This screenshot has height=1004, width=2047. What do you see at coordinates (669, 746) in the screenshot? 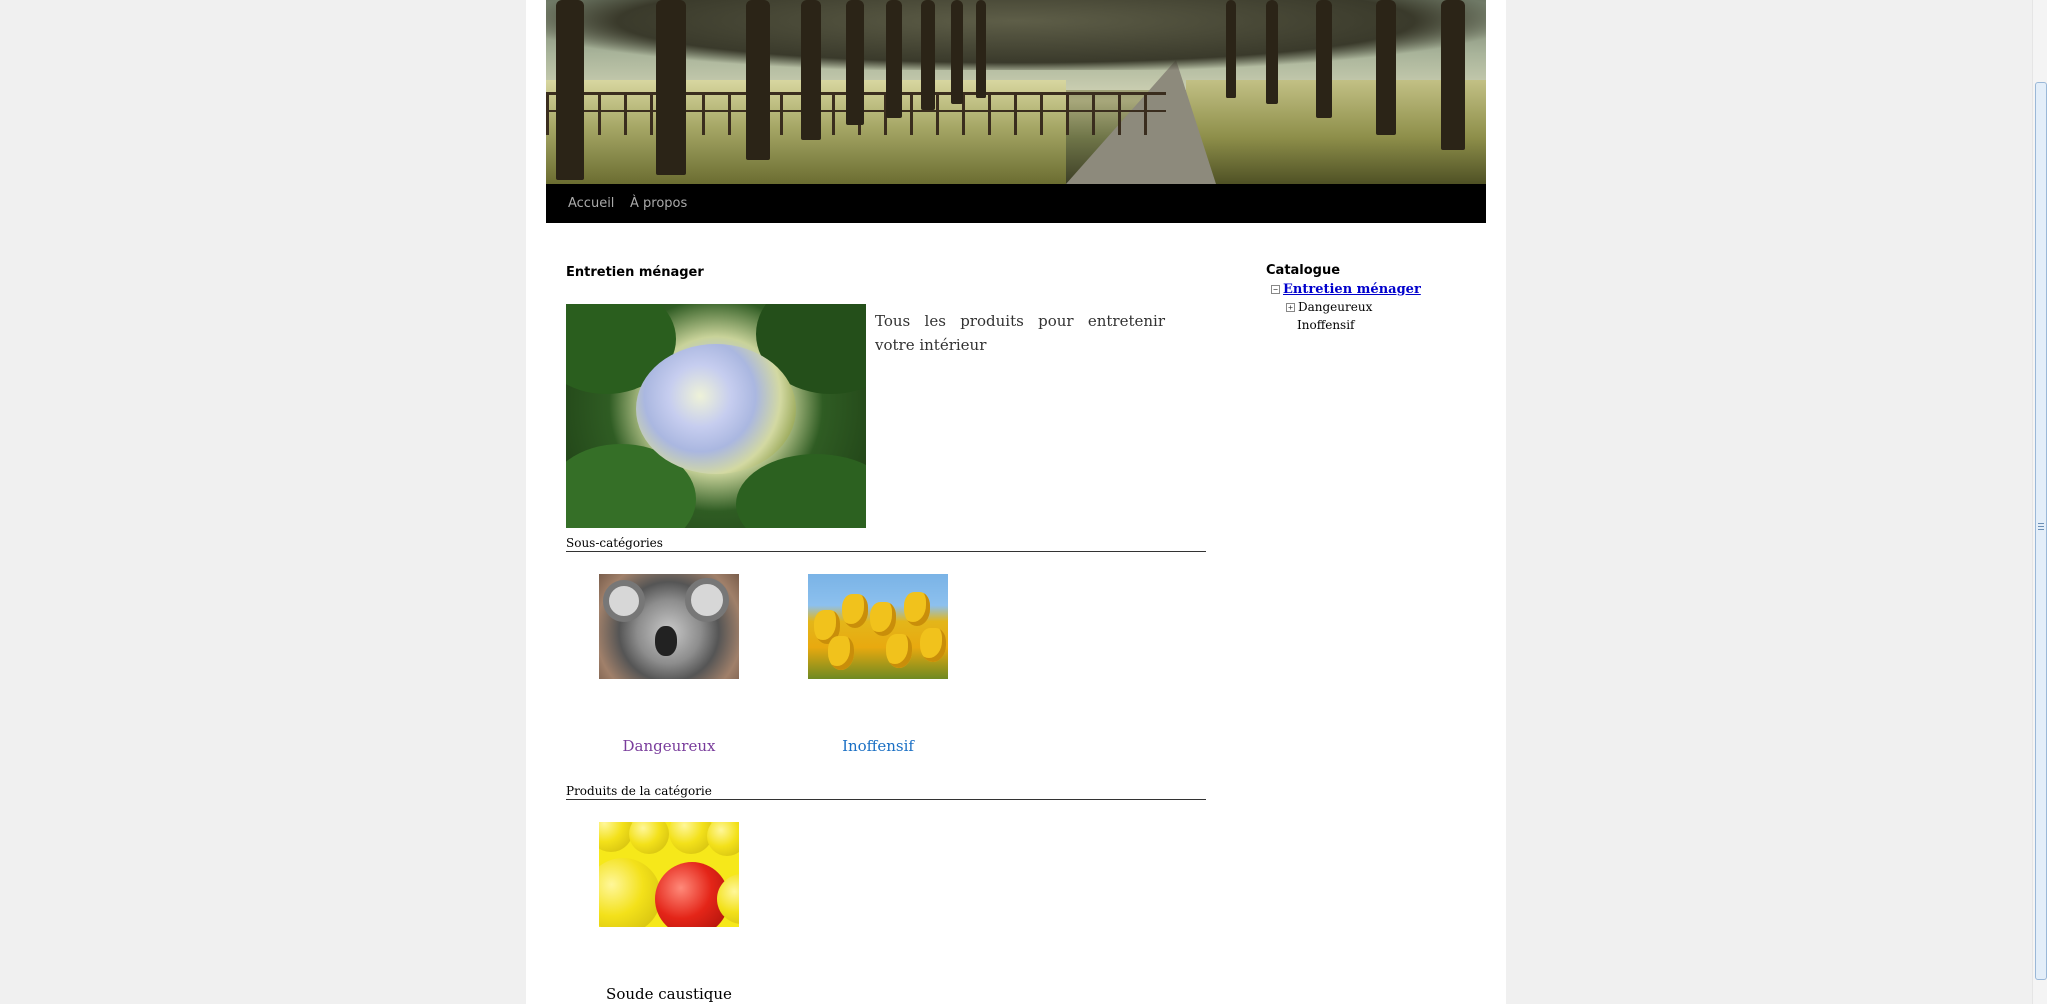
I see `subcategory-link-dangeureux: Dangeureux` at bounding box center [669, 746].